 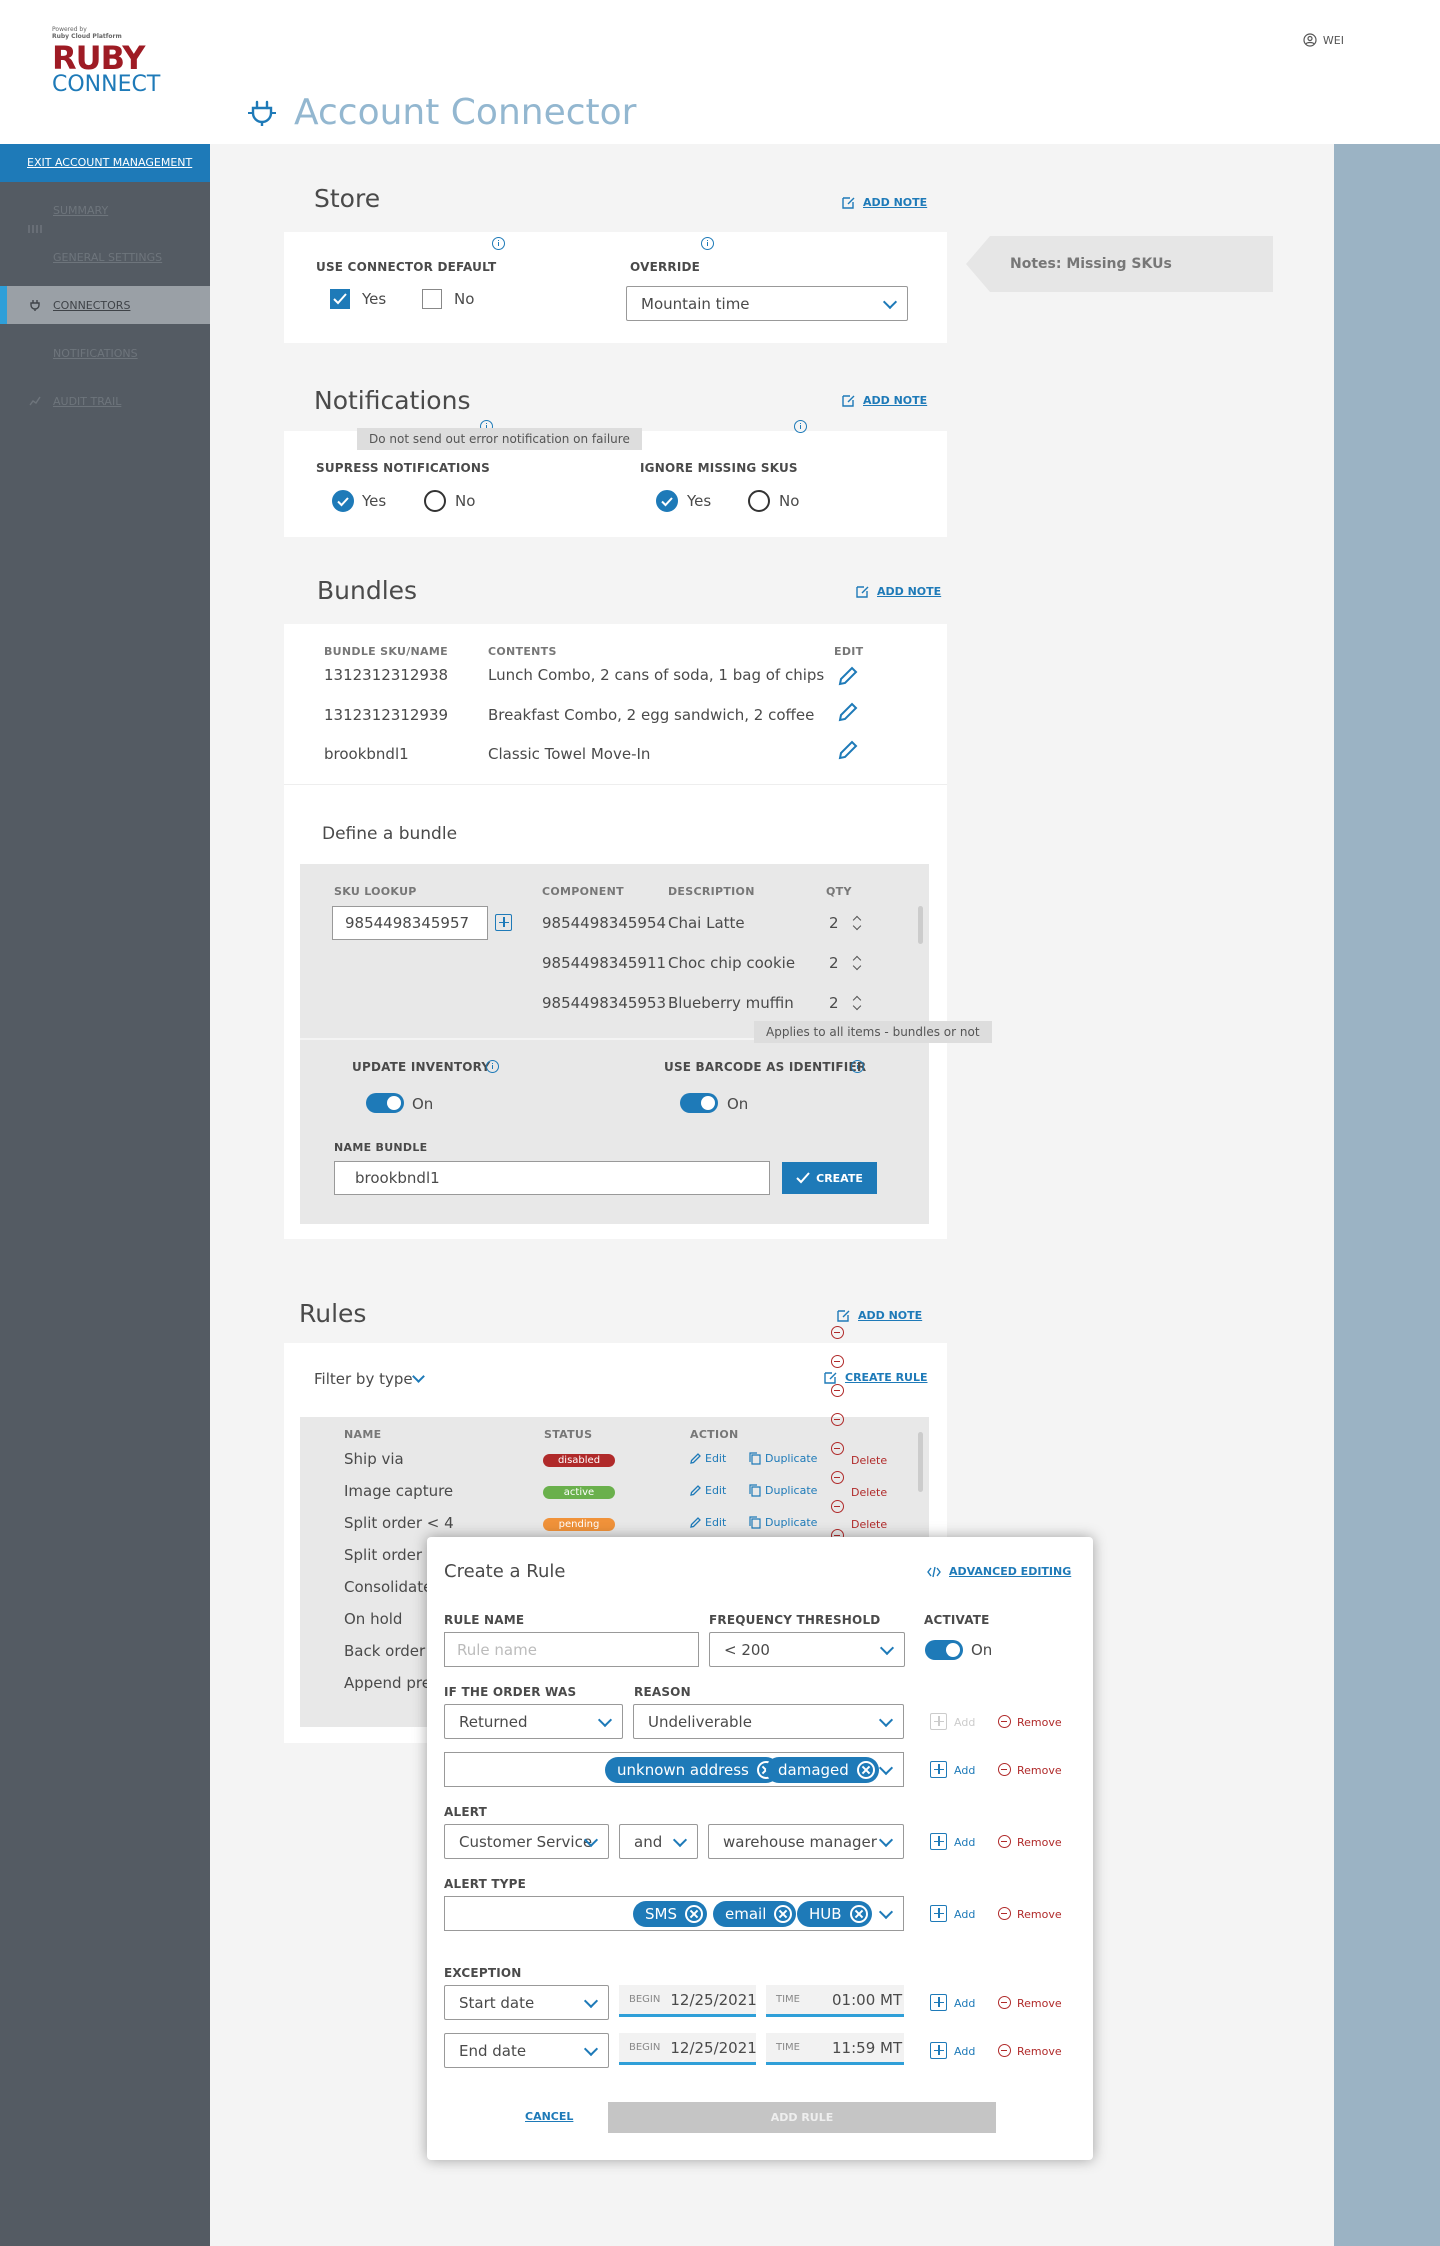 What do you see at coordinates (410, 923) in the screenshot?
I see `sku-lookup-input: 9854498345957` at bounding box center [410, 923].